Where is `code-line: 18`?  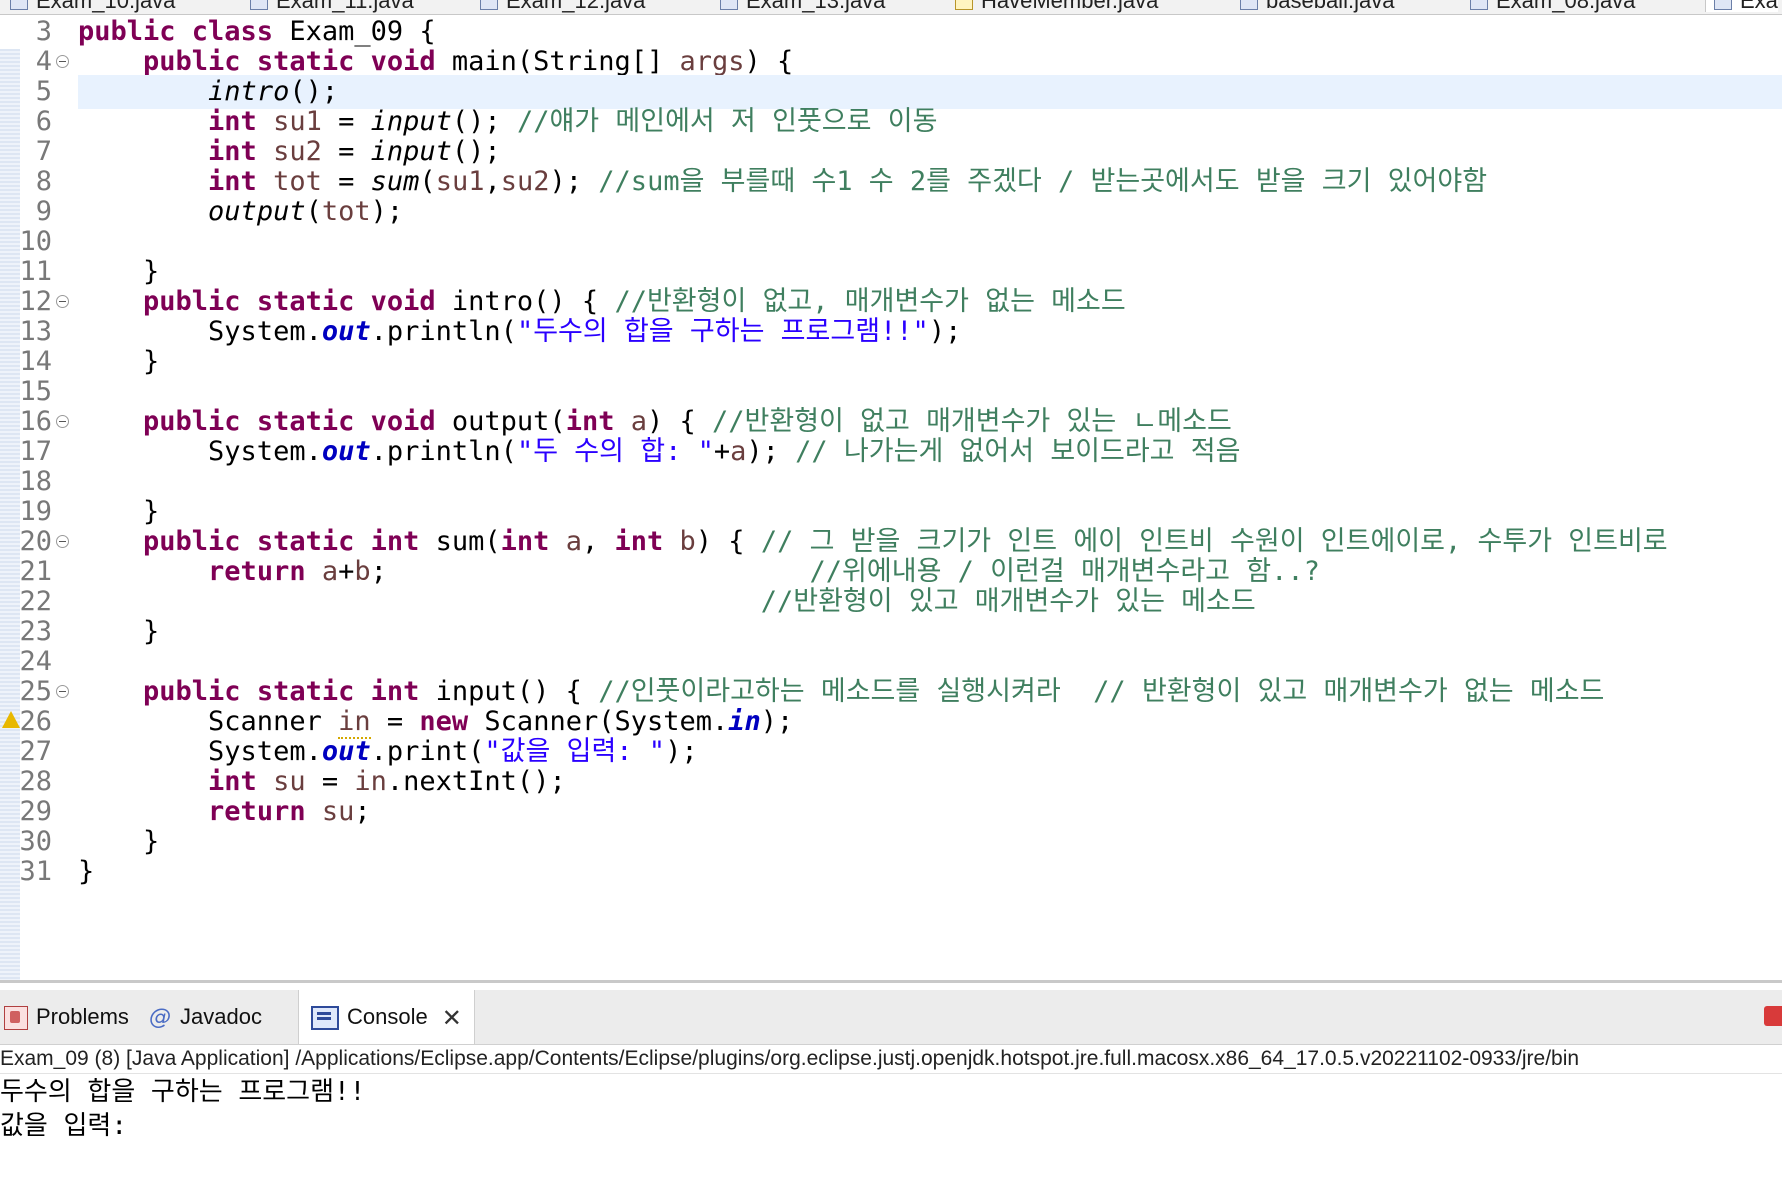
code-line: 18 is located at coordinates (891, 482).